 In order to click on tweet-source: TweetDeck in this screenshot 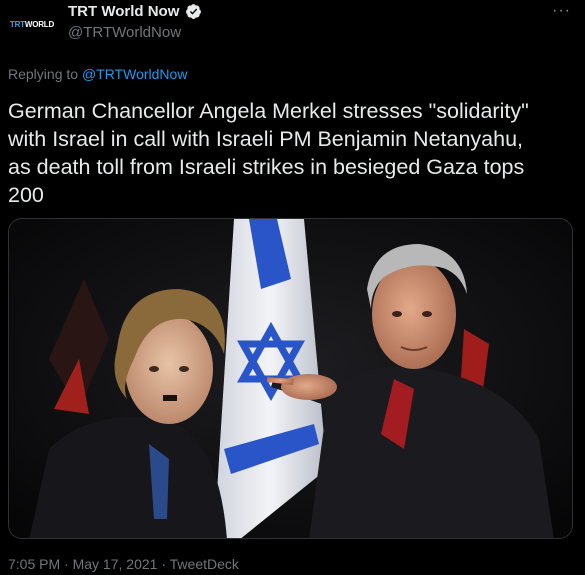, I will do `click(204, 564)`.